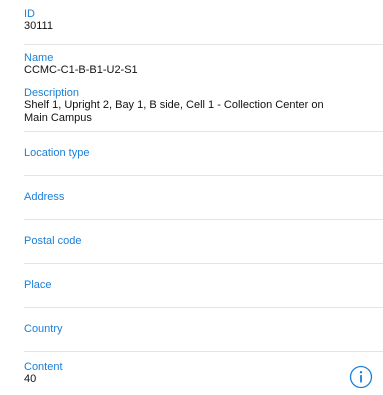 The height and width of the screenshot is (395, 383). I want to click on field-content: Content 40, so click(191, 373).